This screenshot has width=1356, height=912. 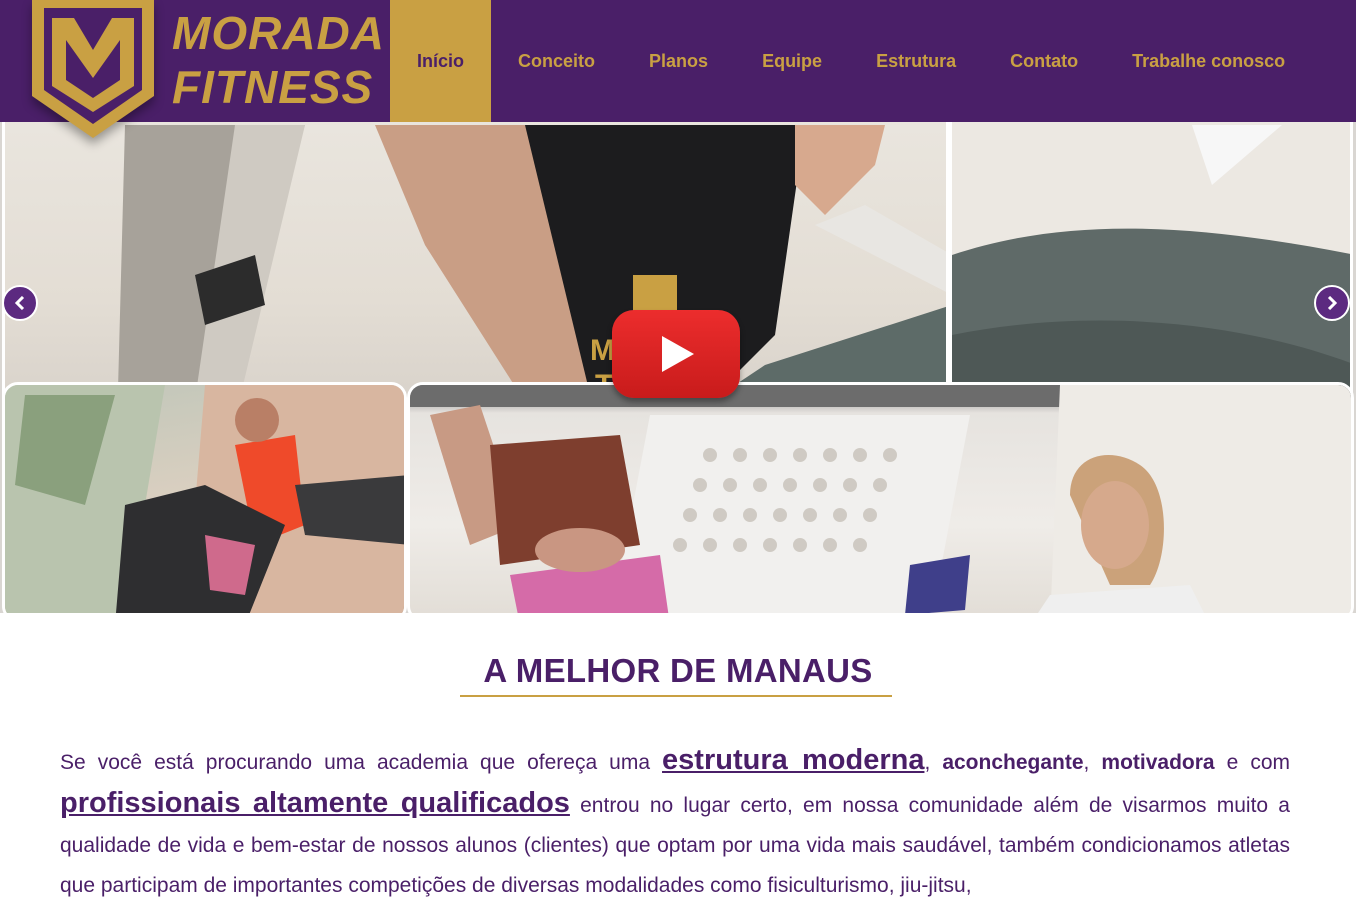 I want to click on video-frame-woman-machine, so click(x=204, y=497).